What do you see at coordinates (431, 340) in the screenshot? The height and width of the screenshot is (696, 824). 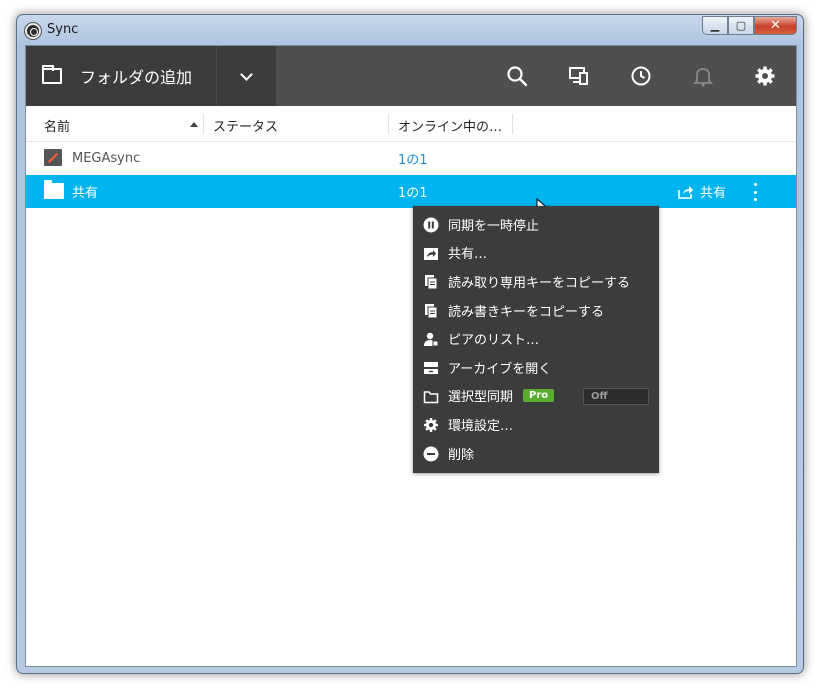 I see `peers-icon` at bounding box center [431, 340].